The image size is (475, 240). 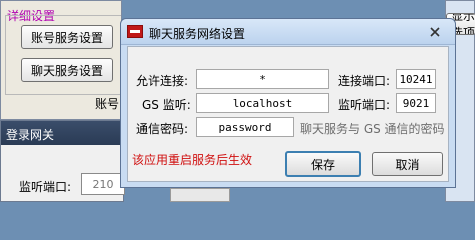 I want to click on password-input: password, so click(x=245, y=127).